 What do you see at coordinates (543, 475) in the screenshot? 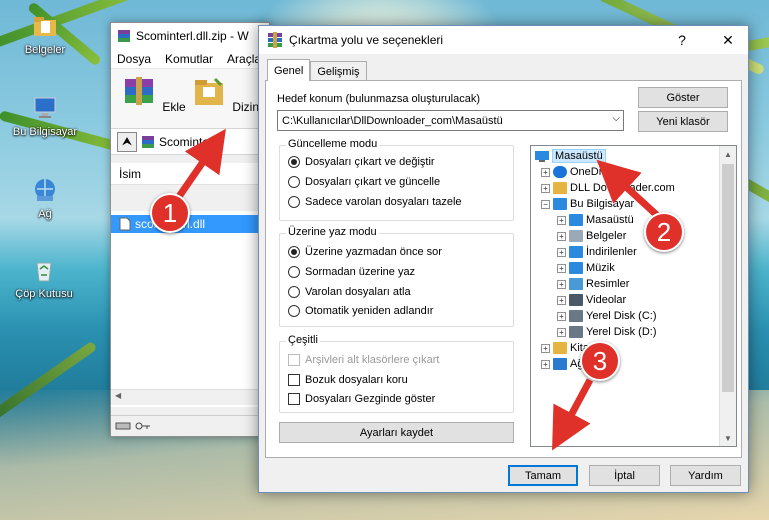
I see `ok-button: Tamam` at bounding box center [543, 475].